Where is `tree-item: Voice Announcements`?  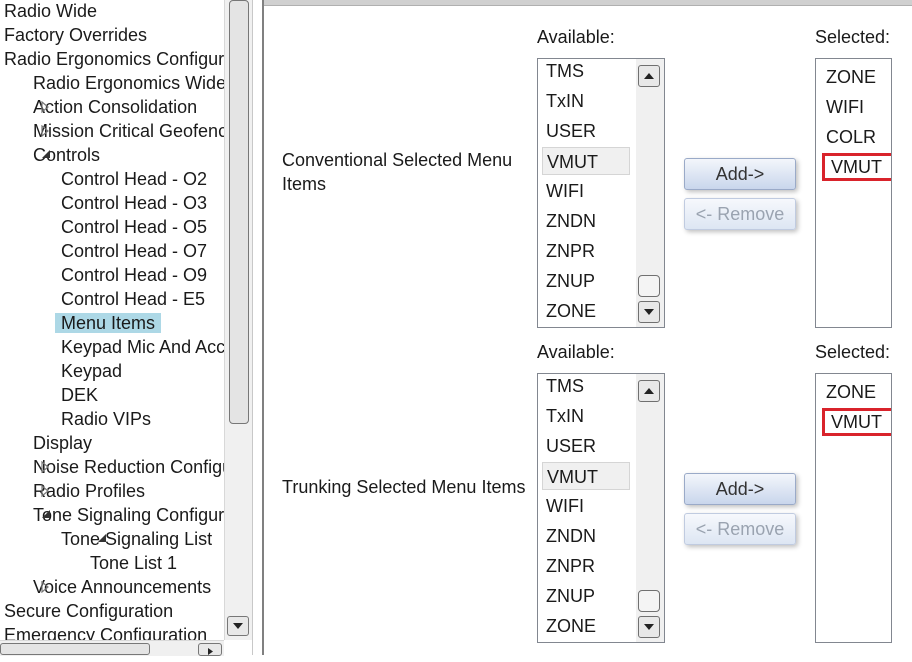 tree-item: Voice Announcements is located at coordinates (122, 587).